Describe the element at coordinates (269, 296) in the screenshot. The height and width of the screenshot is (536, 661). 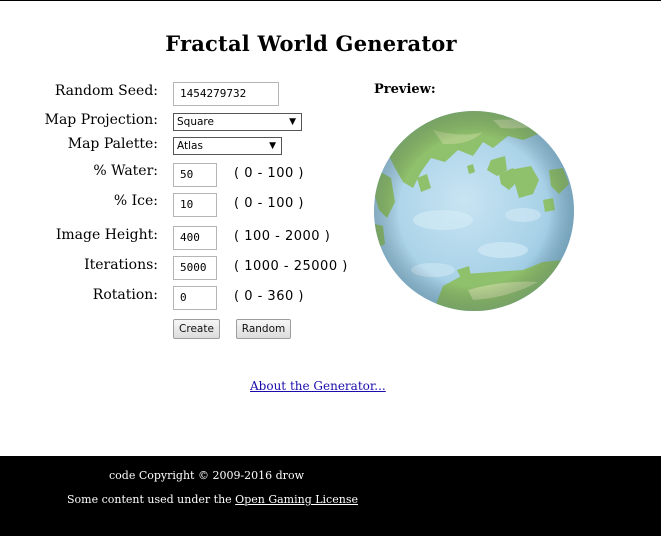
I see `rotation-range: ( 0 - 360 )` at that location.